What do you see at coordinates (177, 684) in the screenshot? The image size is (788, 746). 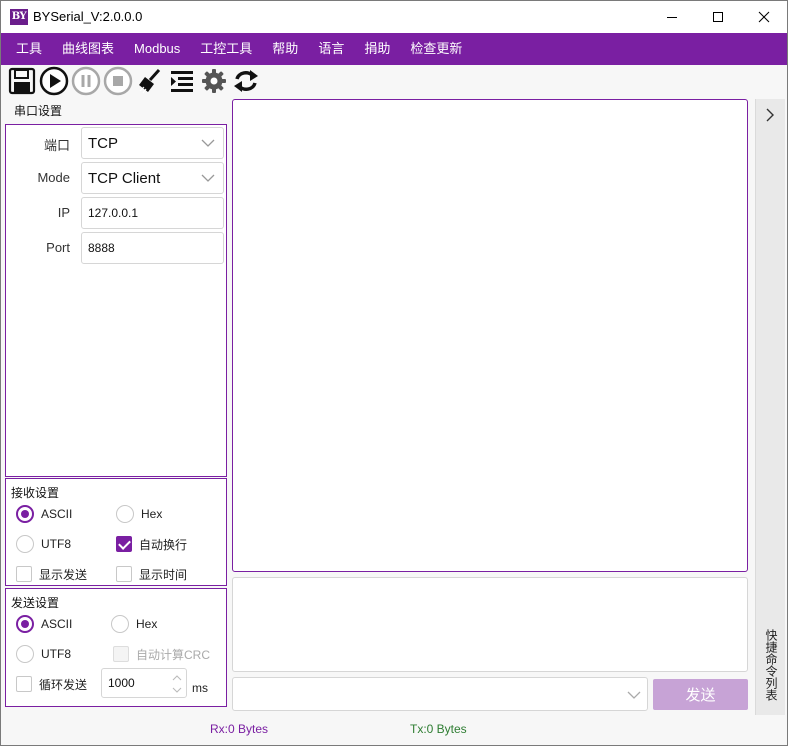 I see `spin-arrows-icon` at bounding box center [177, 684].